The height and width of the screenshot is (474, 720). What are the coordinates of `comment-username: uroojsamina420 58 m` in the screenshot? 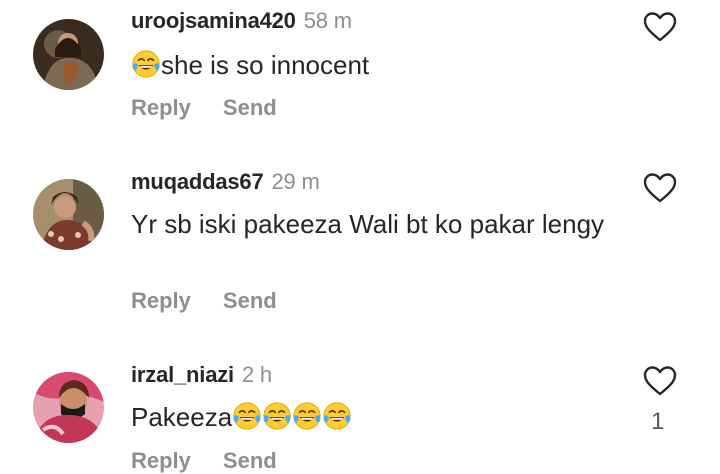 It's located at (241, 21).